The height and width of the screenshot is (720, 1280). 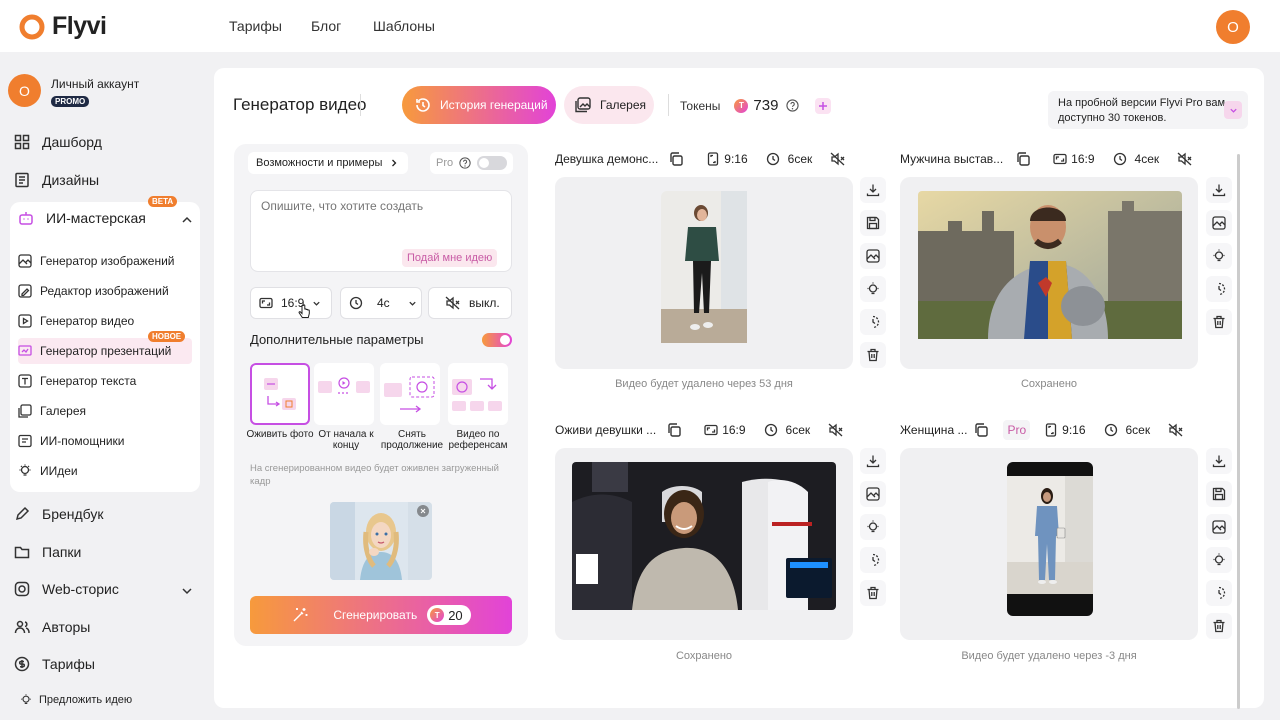 I want to click on duration-chip: 6сек, so click(x=789, y=159).